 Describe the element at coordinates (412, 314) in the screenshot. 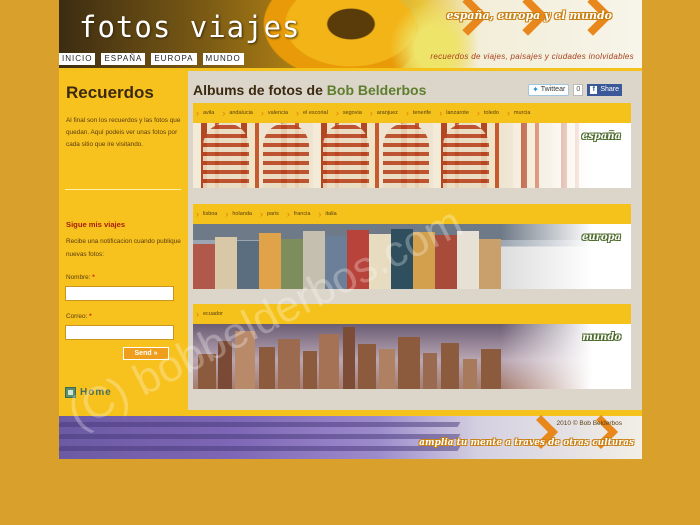

I see `album-tags-mundo: ecuador` at that location.